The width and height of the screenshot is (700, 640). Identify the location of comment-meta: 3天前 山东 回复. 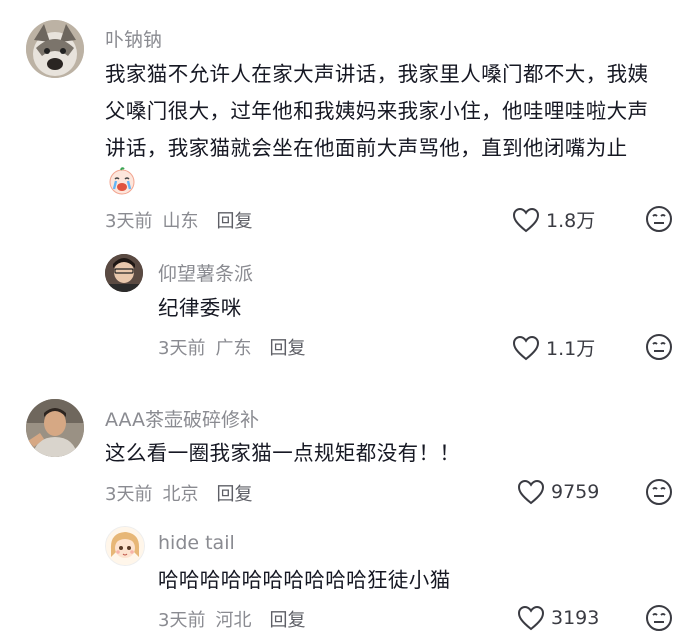
(183, 220).